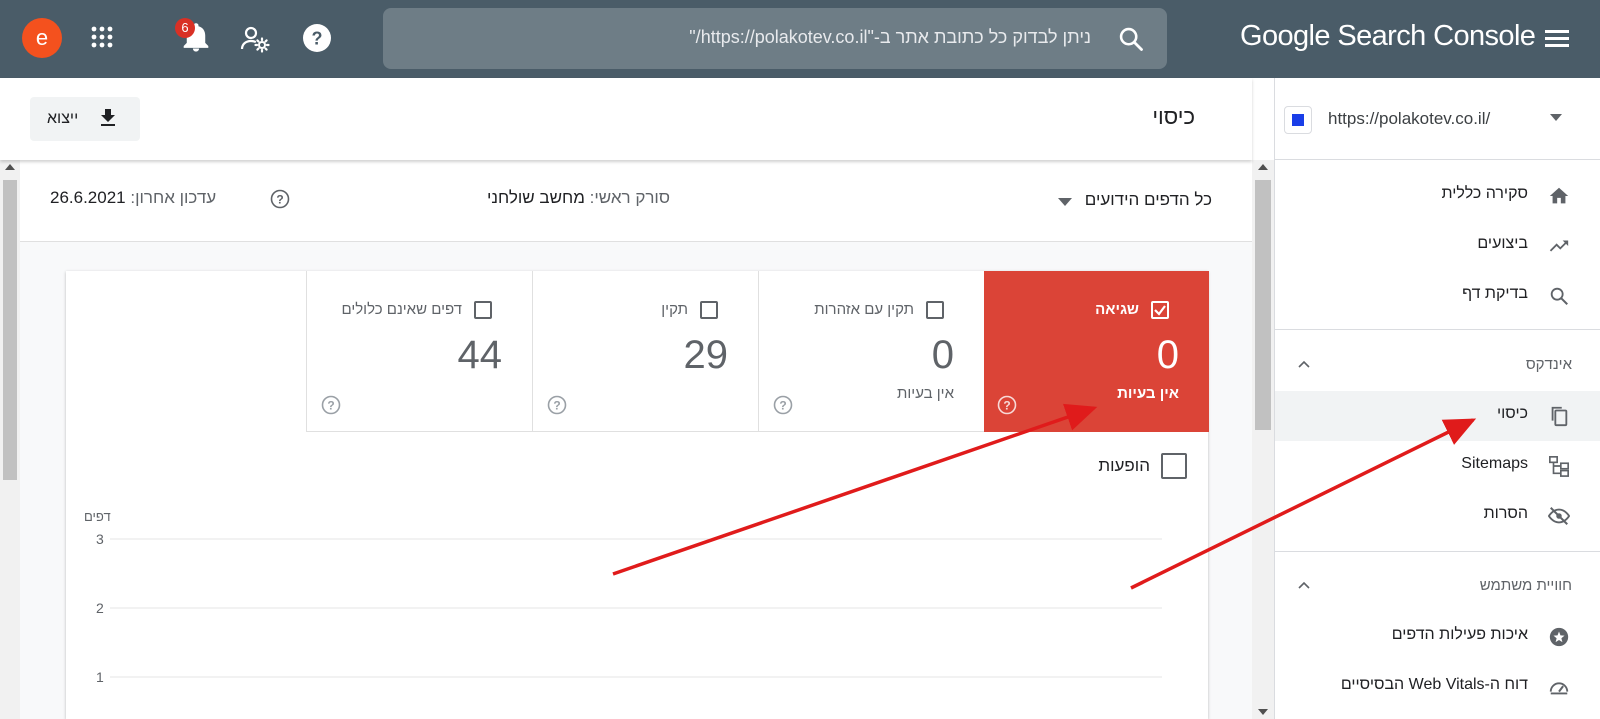  What do you see at coordinates (1065, 202) in the screenshot?
I see `chevron-down-icon` at bounding box center [1065, 202].